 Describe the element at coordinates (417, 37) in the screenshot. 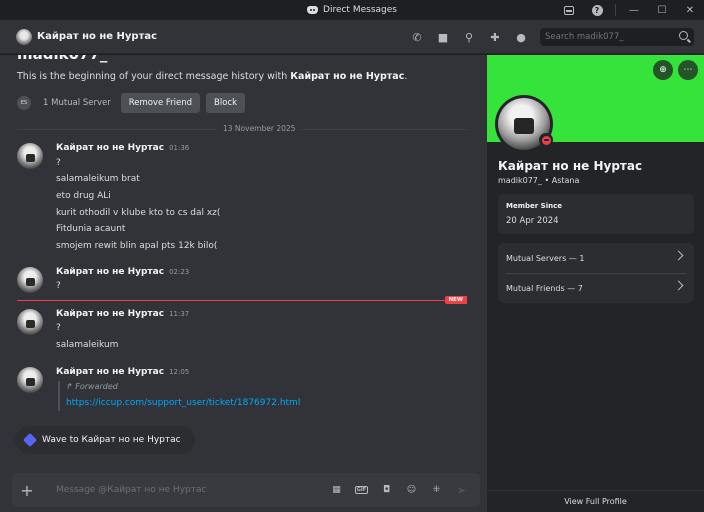

I see `voice-call-button: ✆` at that location.